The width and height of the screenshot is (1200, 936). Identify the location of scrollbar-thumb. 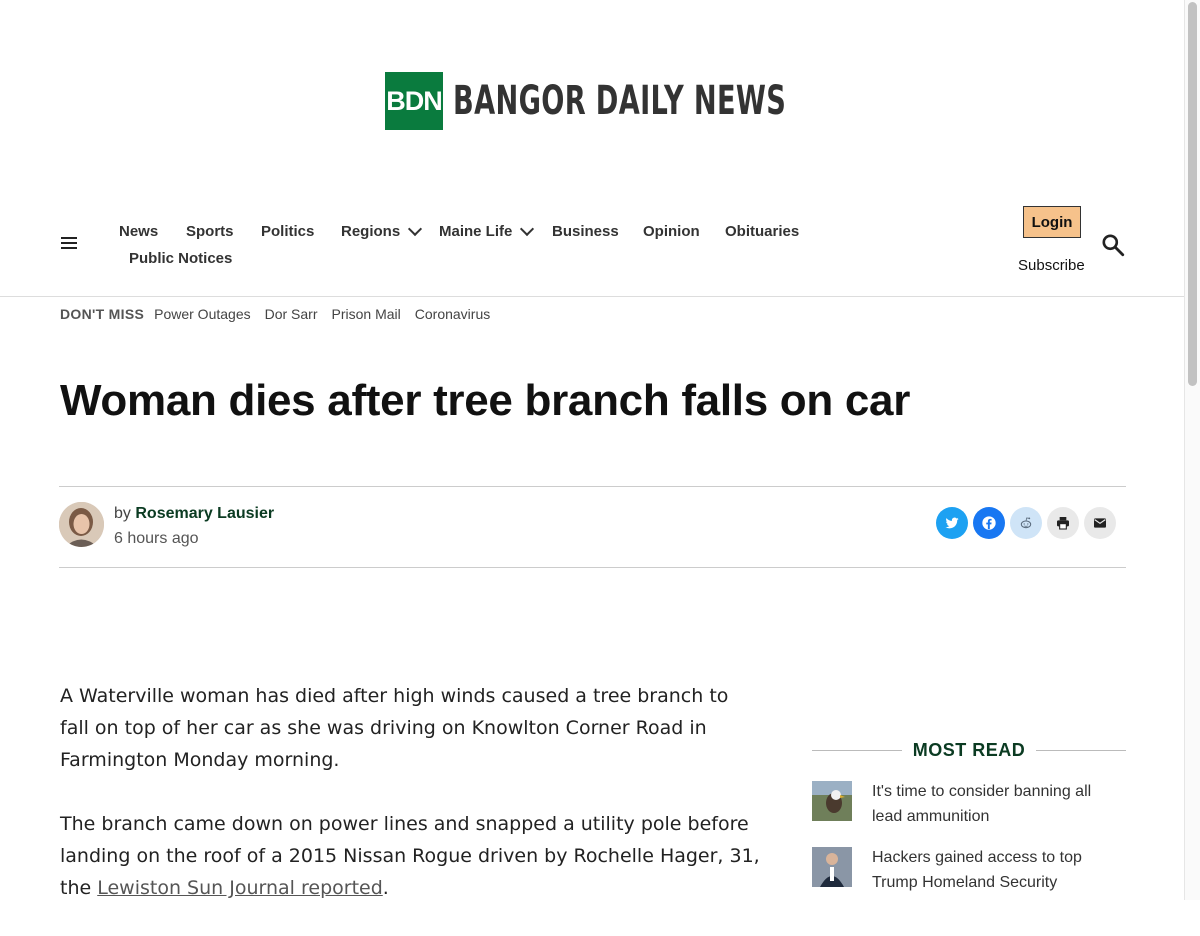
(1192, 194).